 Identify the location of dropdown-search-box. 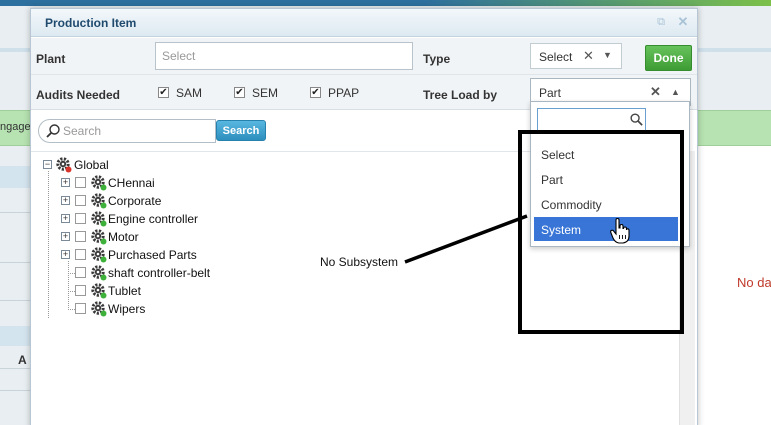
(591, 119).